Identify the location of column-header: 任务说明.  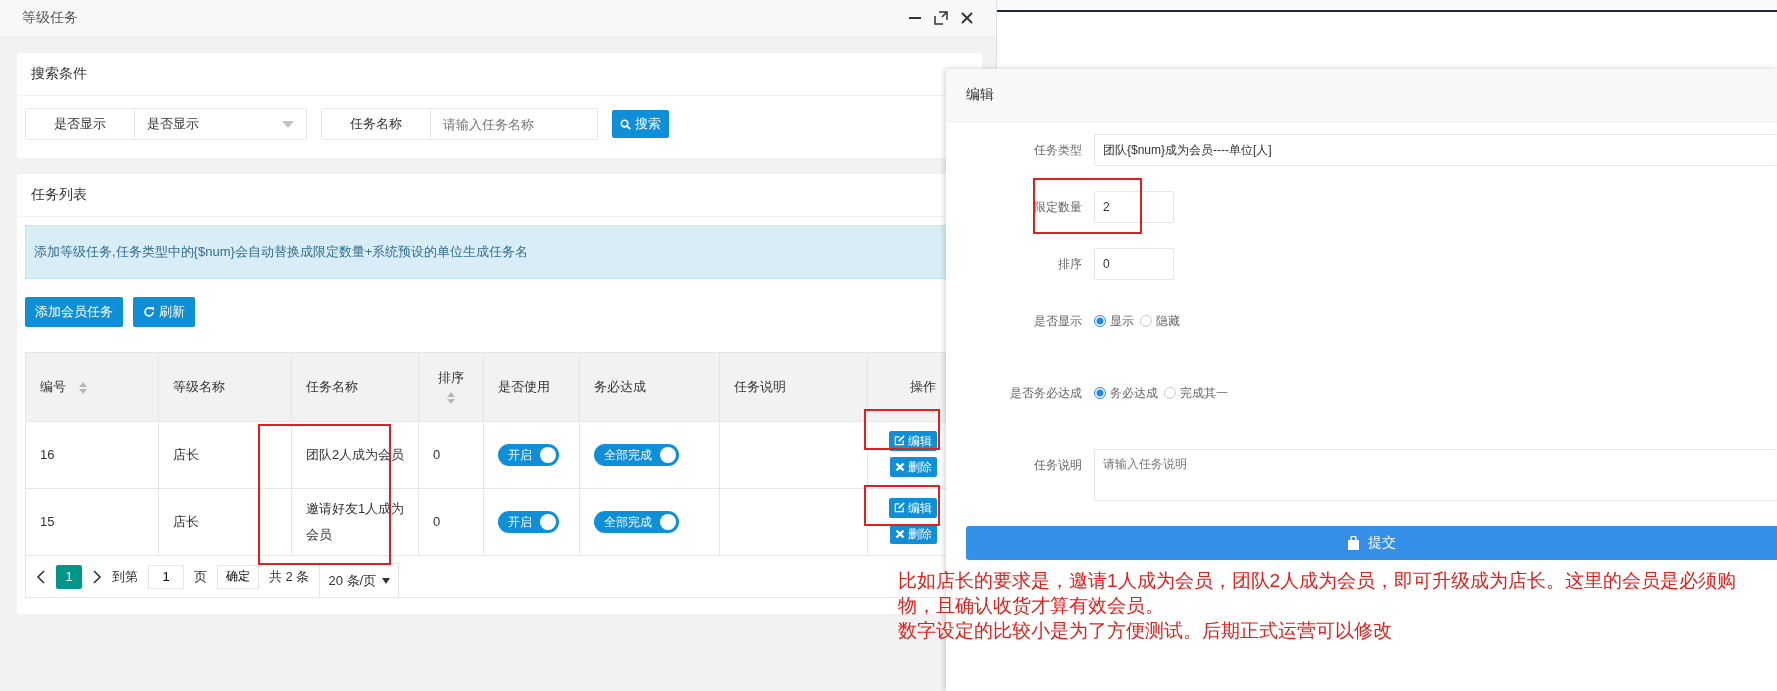
(793, 387).